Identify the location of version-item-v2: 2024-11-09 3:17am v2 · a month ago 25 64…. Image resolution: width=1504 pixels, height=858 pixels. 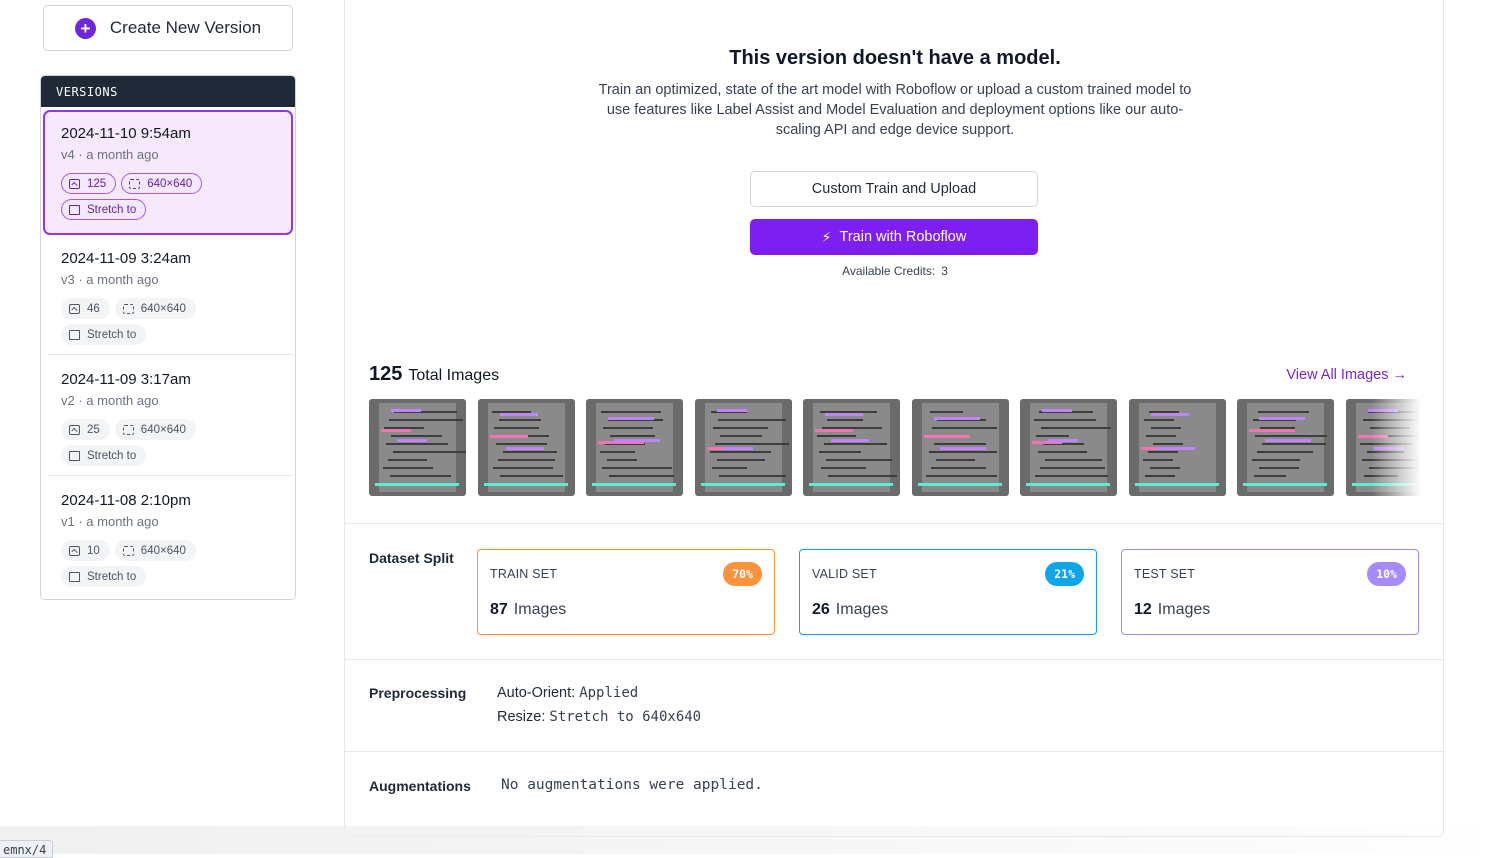
(168, 416).